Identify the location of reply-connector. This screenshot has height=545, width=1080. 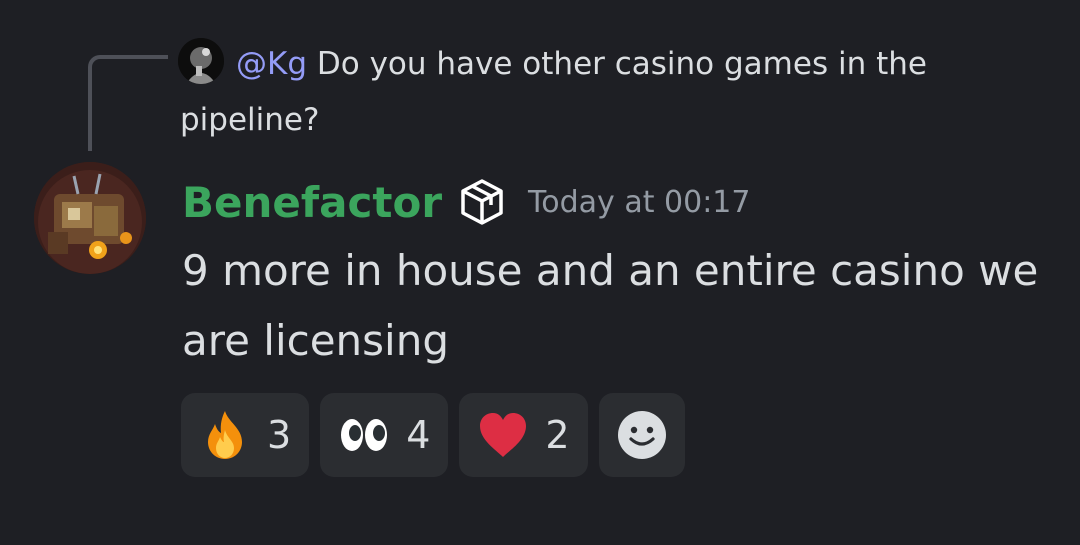
(128, 103).